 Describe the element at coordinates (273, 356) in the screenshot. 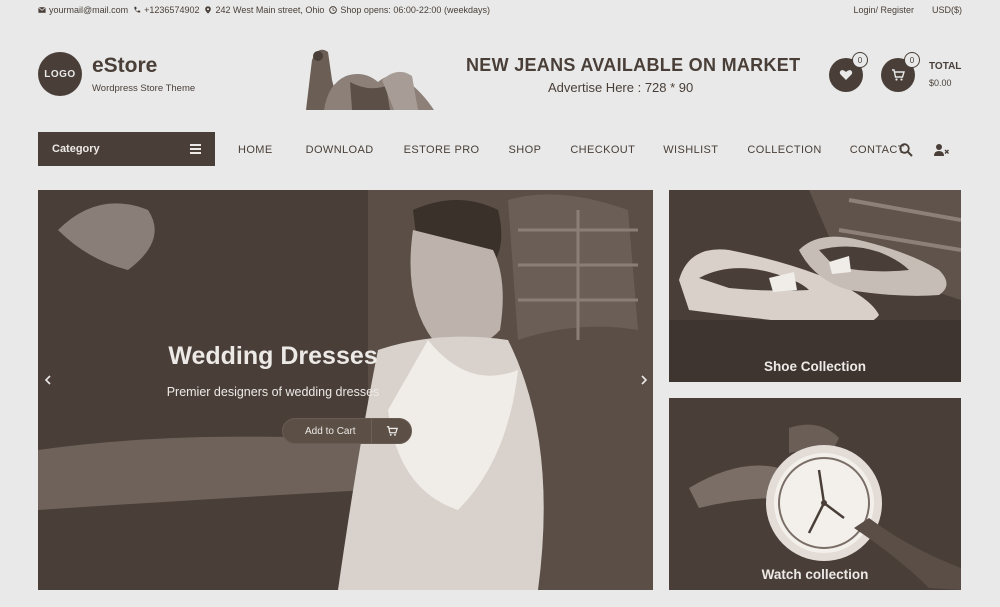

I see `slide-title: Wedding Dresses` at that location.